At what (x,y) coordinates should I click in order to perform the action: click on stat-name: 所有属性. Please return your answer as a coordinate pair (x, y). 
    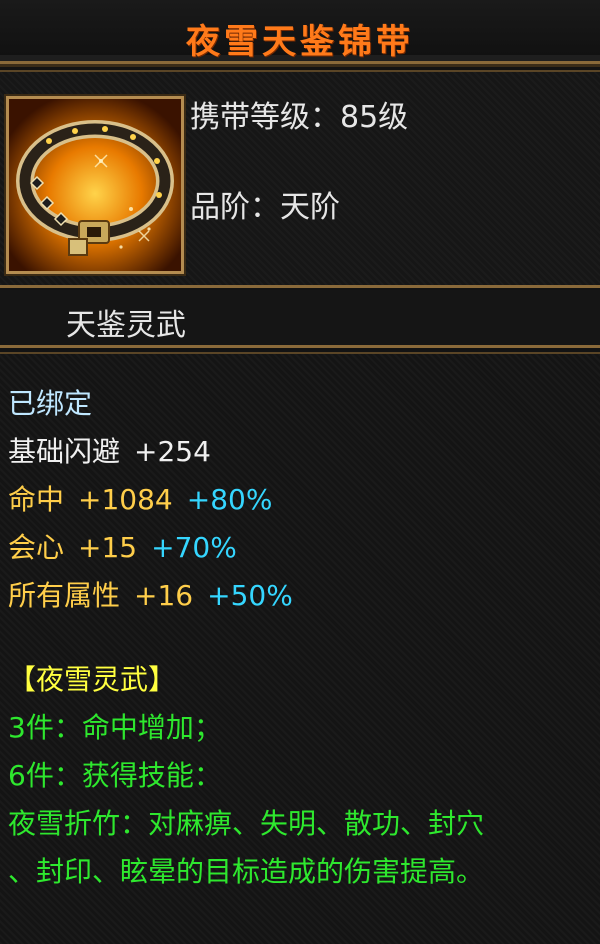
    Looking at the image, I should click on (64, 595).